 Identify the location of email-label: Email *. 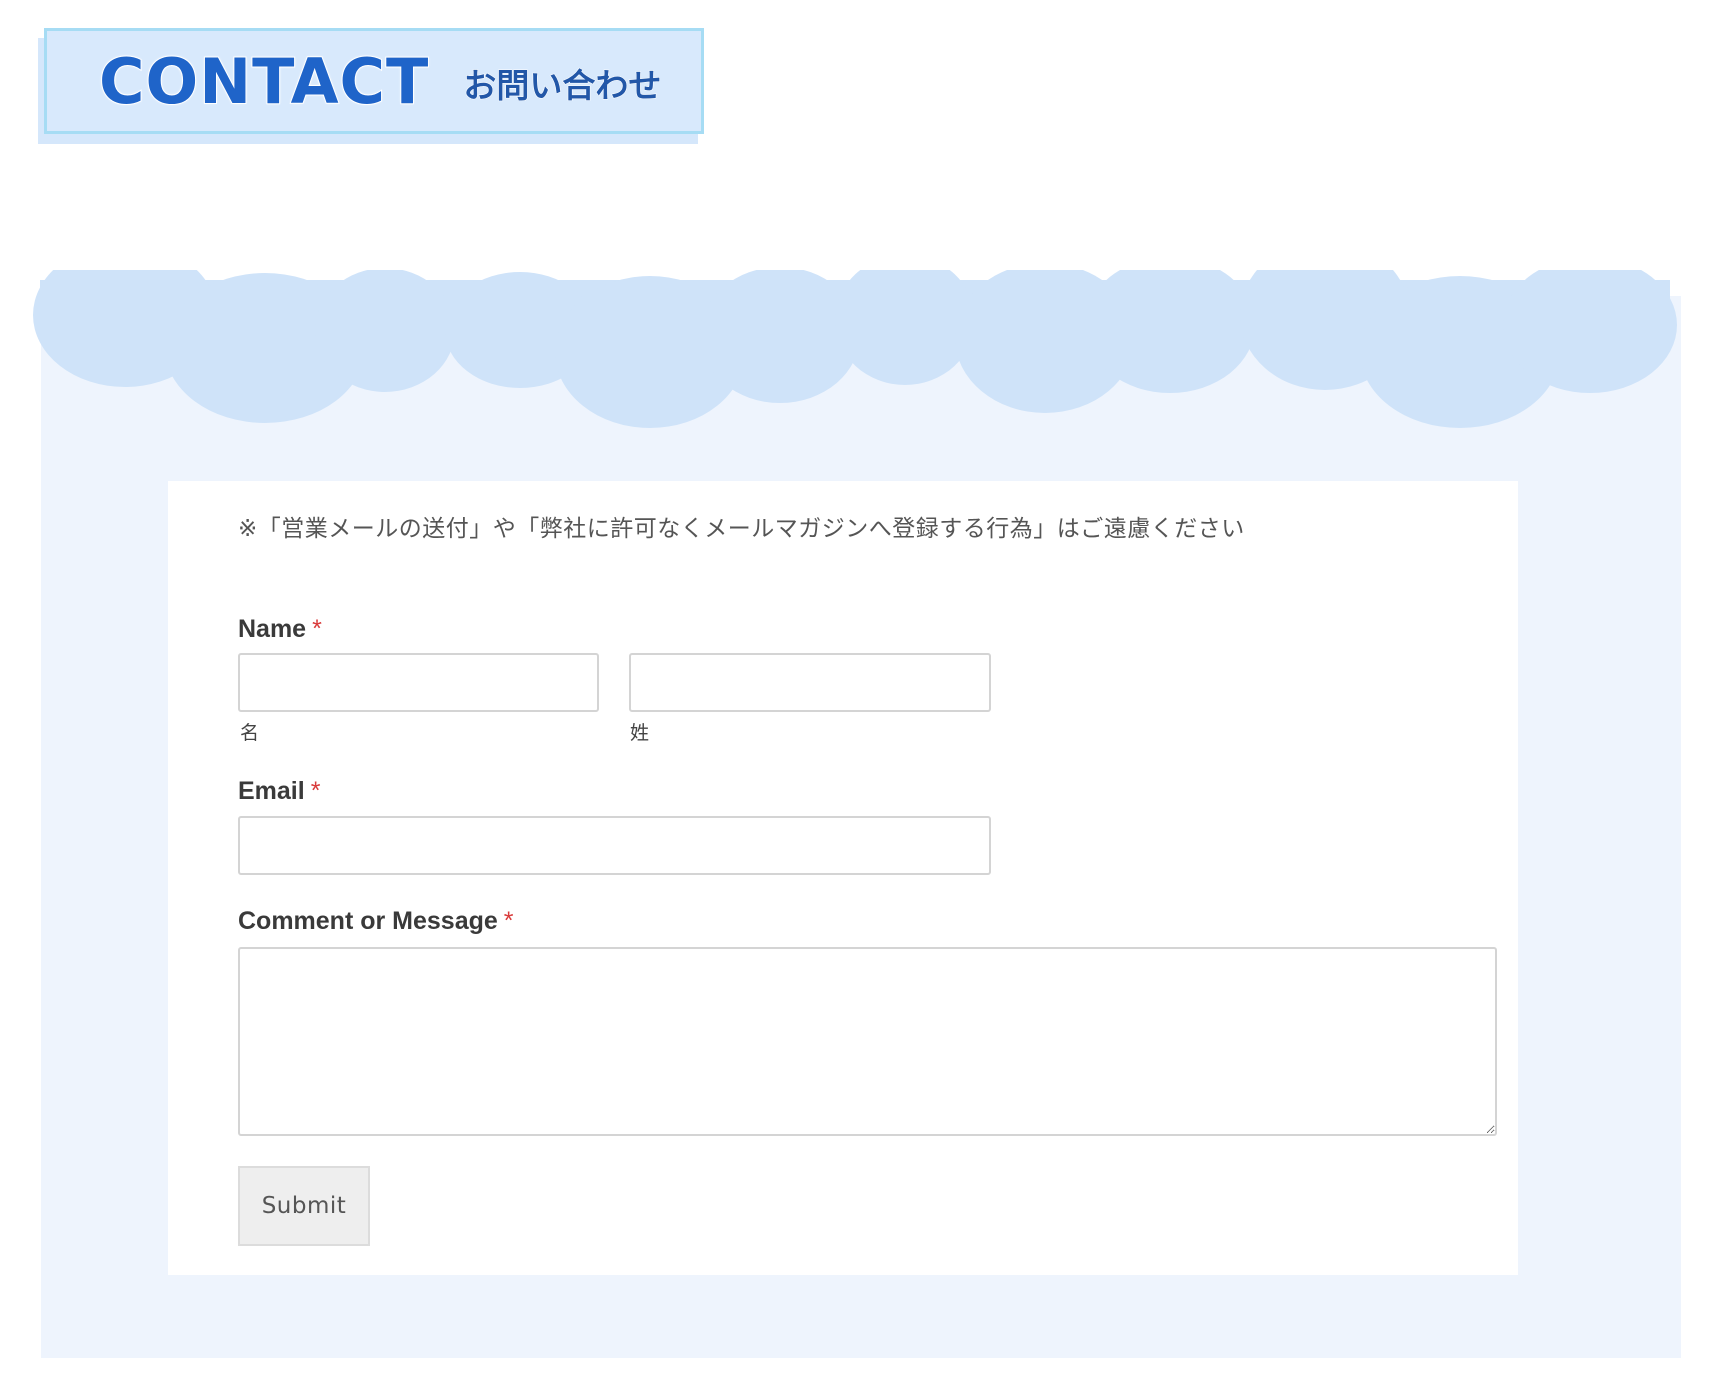
(279, 791).